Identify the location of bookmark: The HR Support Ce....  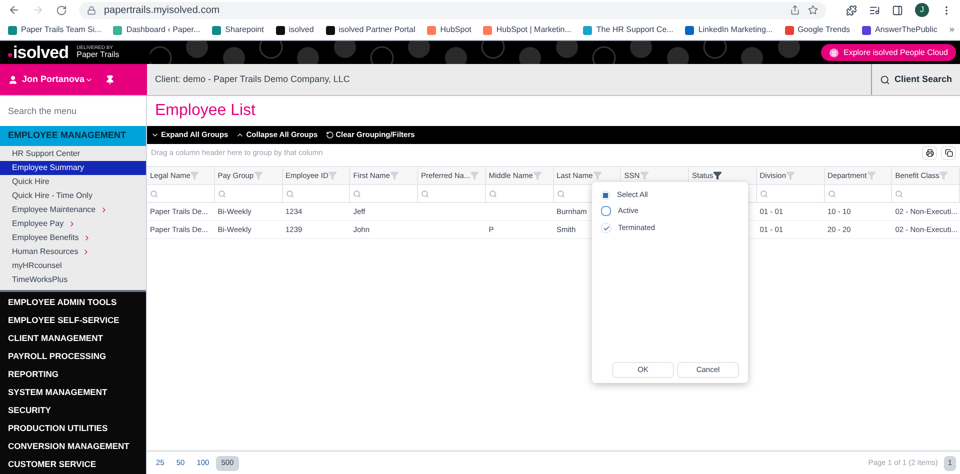
(628, 30).